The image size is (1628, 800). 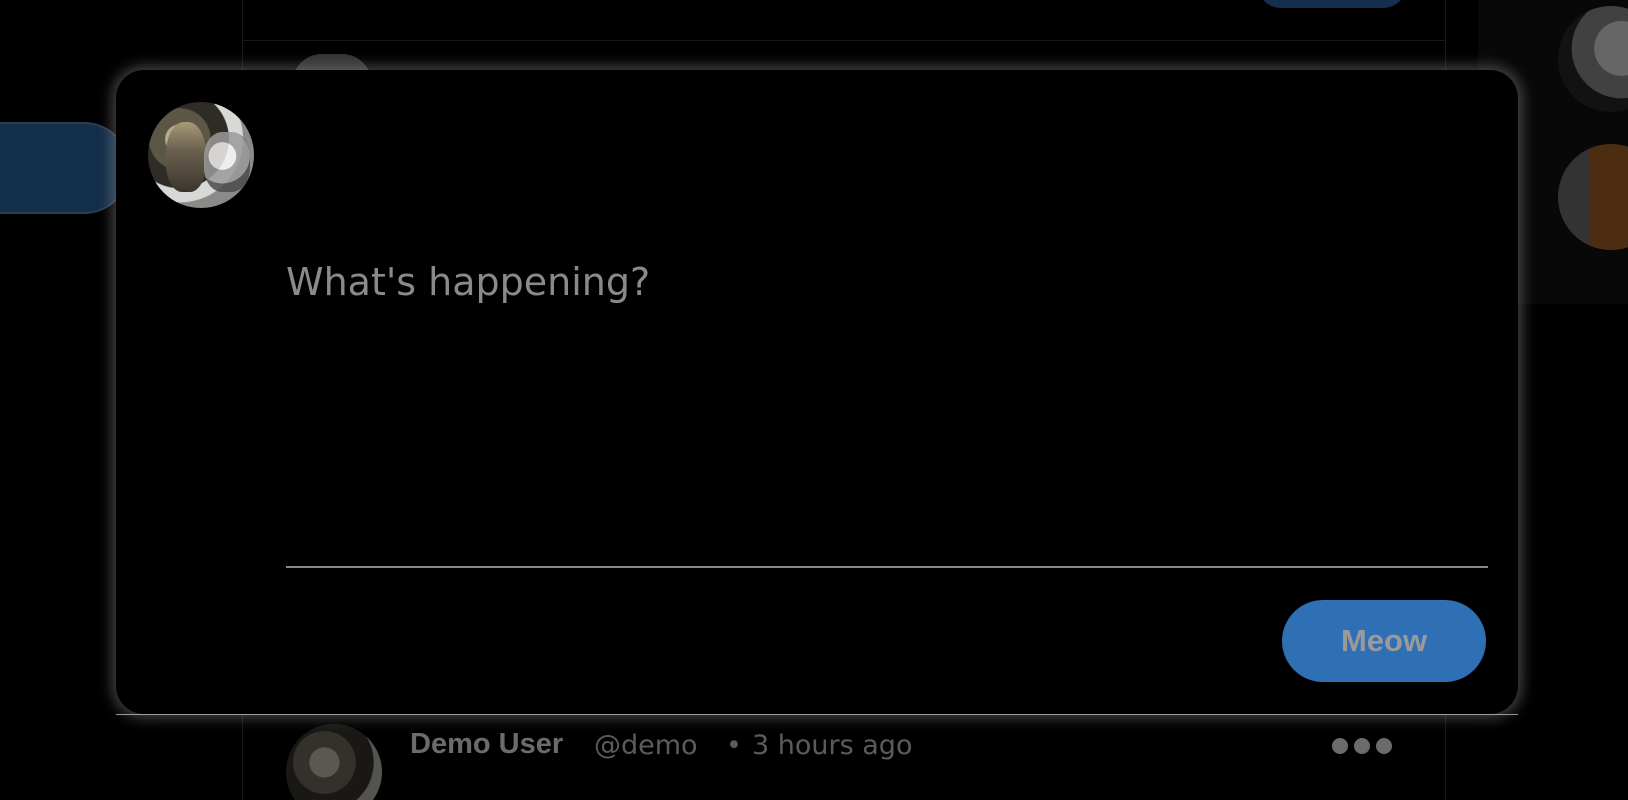 What do you see at coordinates (65, 168) in the screenshot?
I see `sidebar-active-item` at bounding box center [65, 168].